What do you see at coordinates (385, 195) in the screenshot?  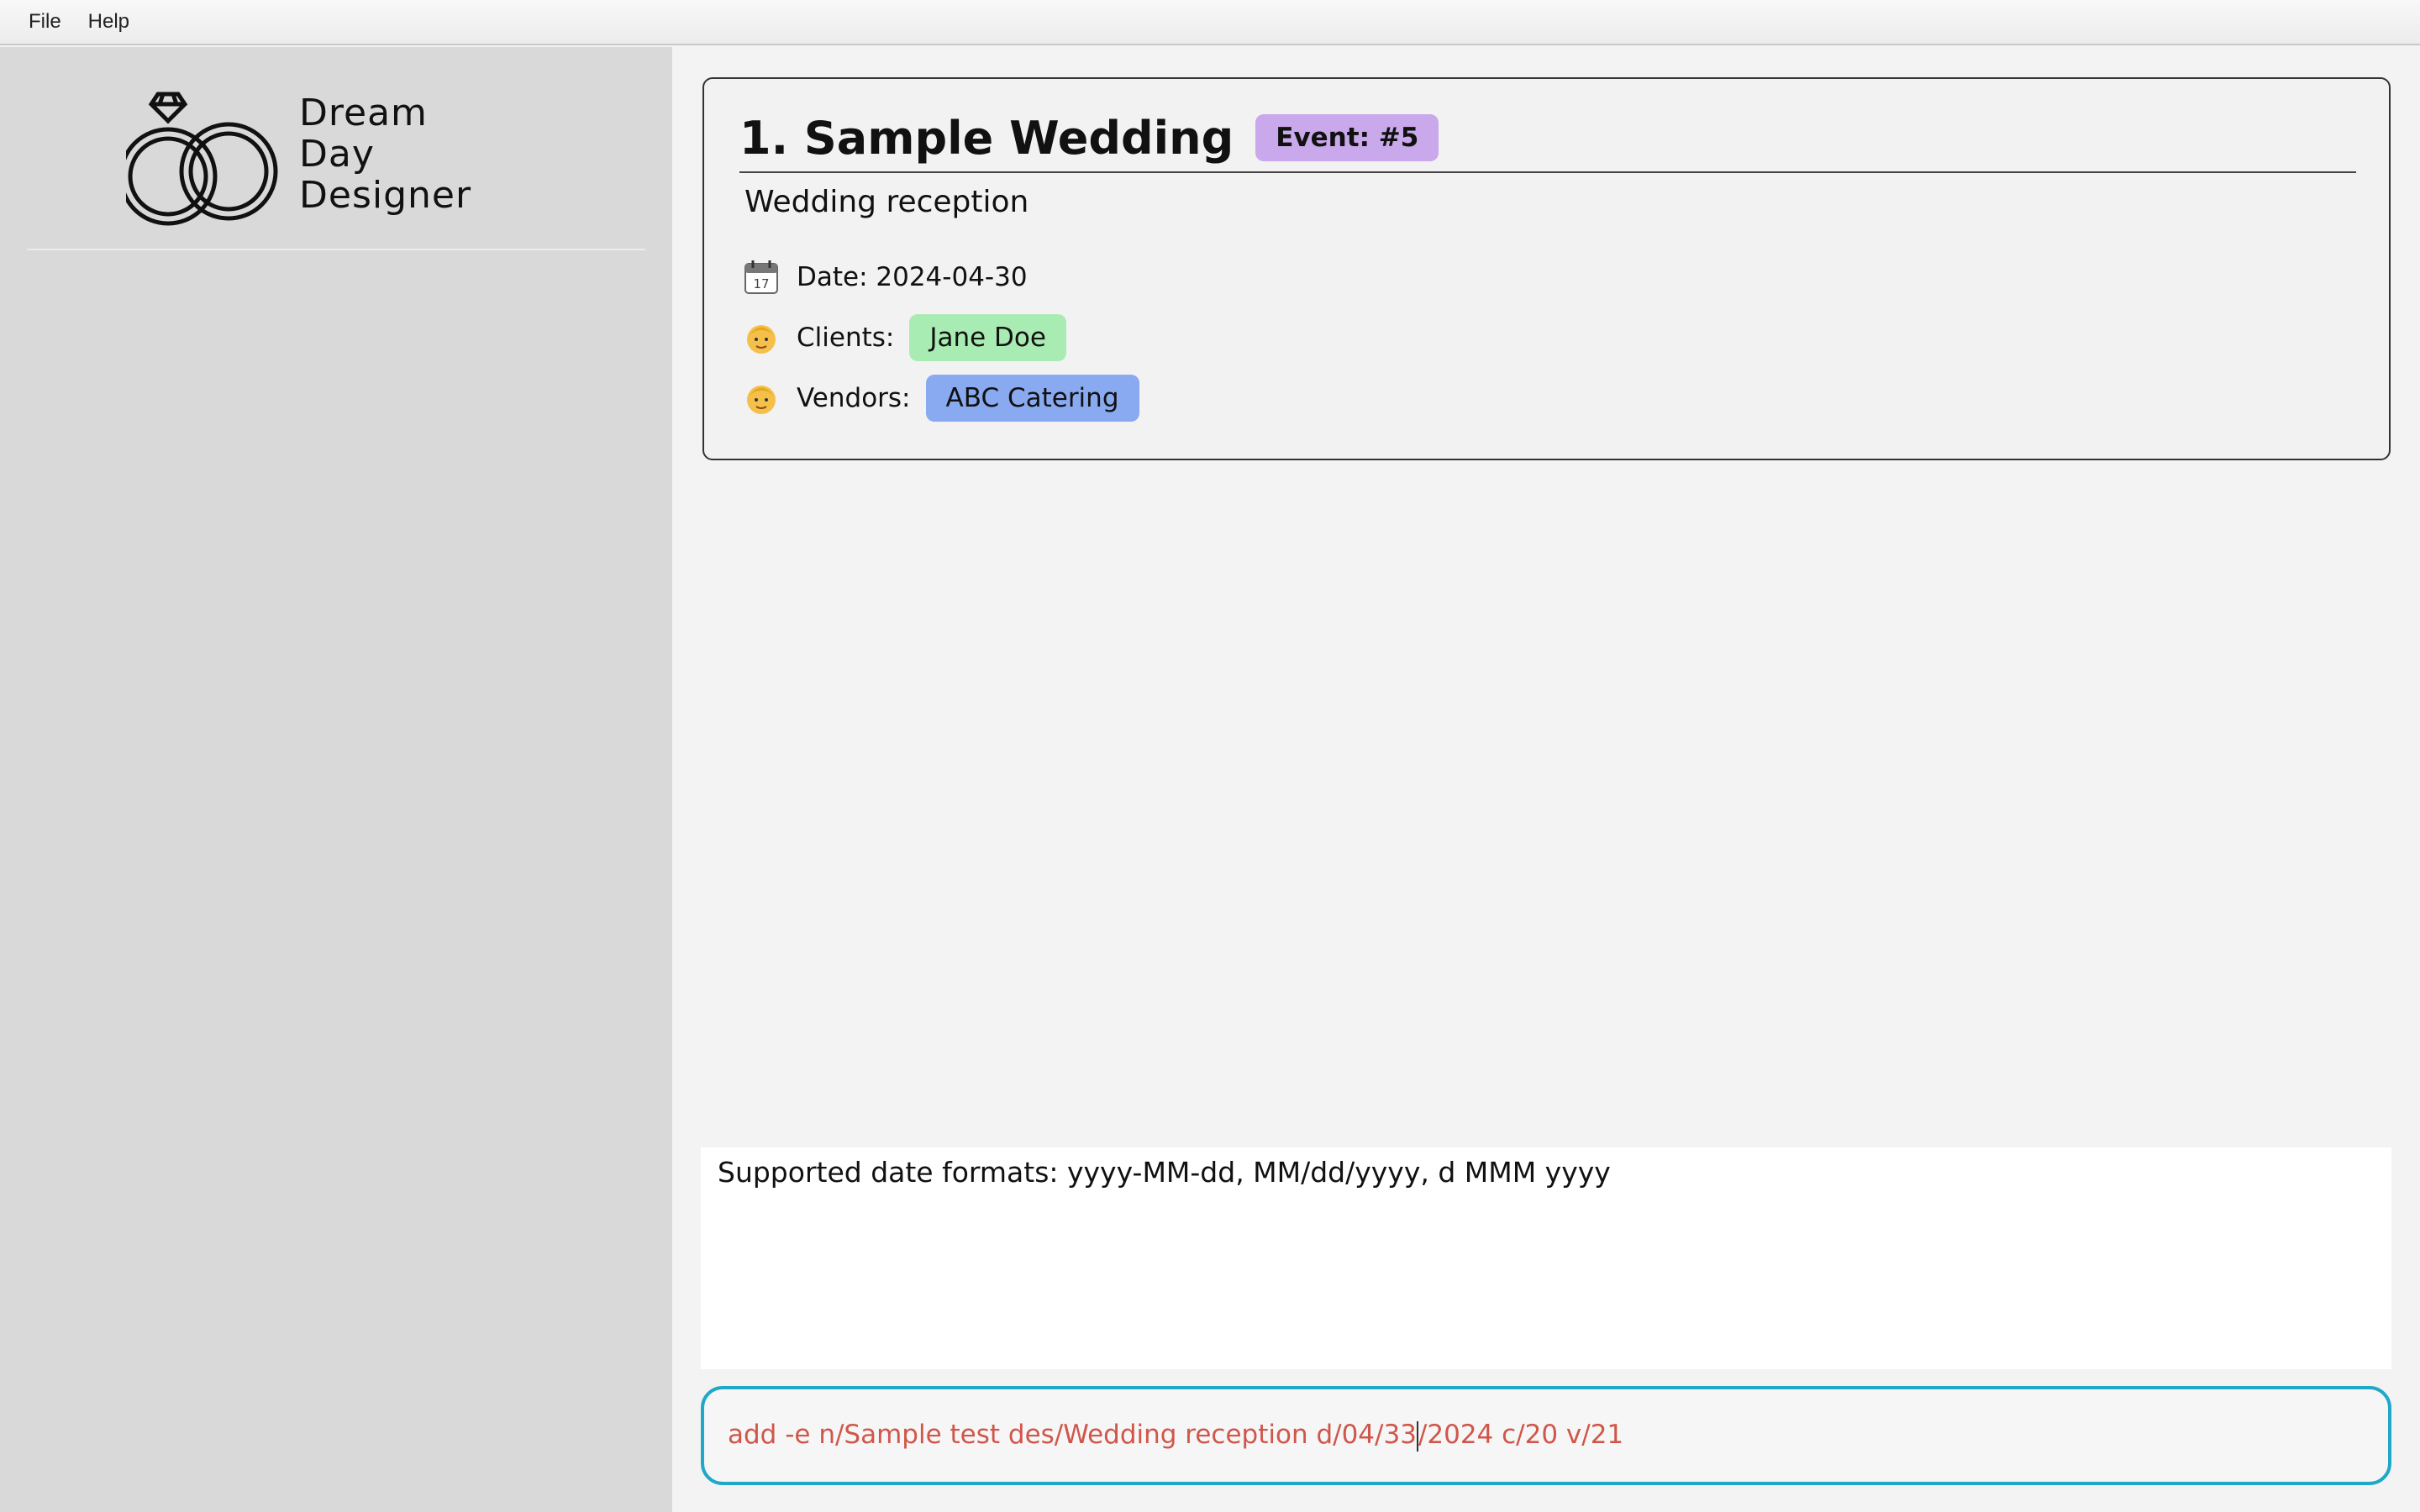 I see `logo-line-3: Designer` at bounding box center [385, 195].